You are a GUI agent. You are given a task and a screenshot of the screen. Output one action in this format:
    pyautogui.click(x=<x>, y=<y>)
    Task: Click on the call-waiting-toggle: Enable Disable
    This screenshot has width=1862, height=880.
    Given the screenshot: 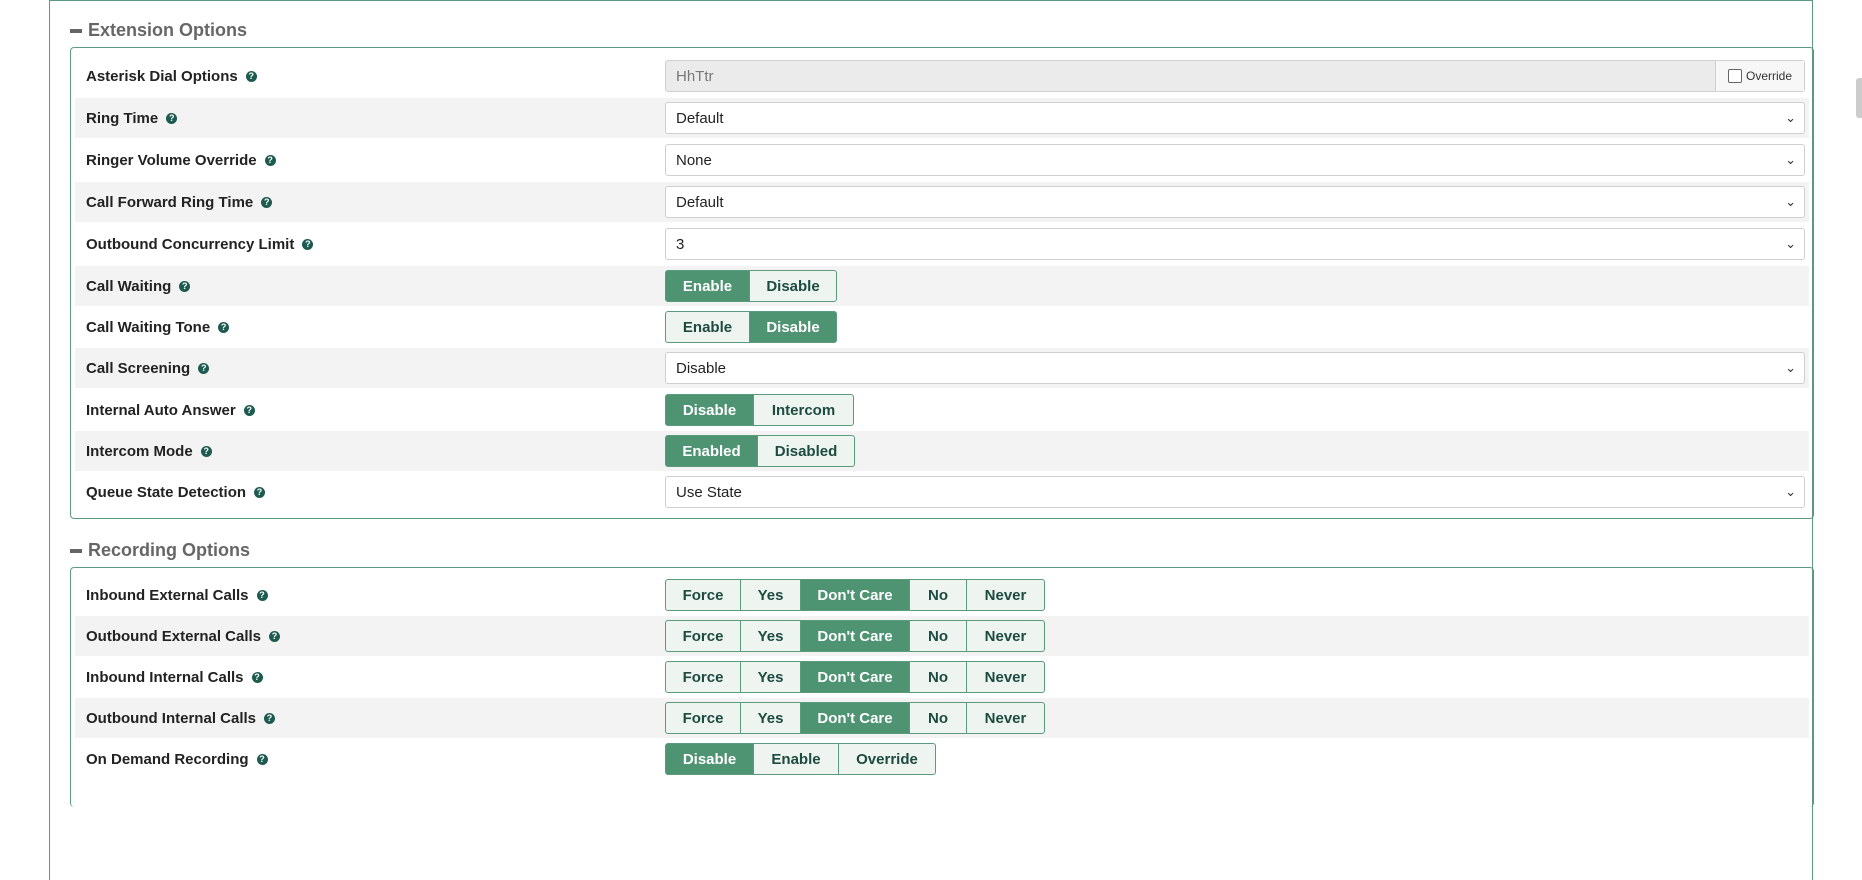 What is the action you would take?
    pyautogui.click(x=751, y=286)
    